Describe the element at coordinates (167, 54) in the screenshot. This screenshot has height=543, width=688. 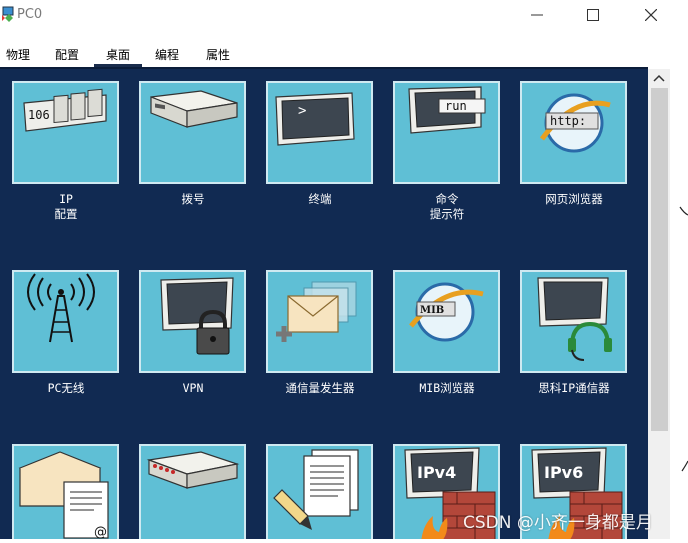
I see `tab-programming: 编程` at that location.